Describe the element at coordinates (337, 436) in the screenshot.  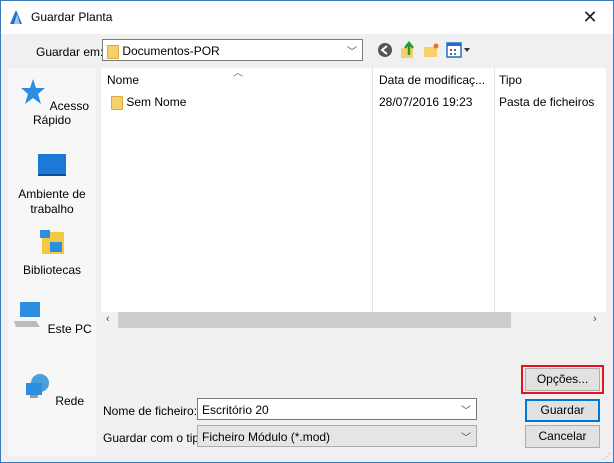
I see `filetype-dropdown: Ficheiro Módulo (*.mod) ﹀` at that location.